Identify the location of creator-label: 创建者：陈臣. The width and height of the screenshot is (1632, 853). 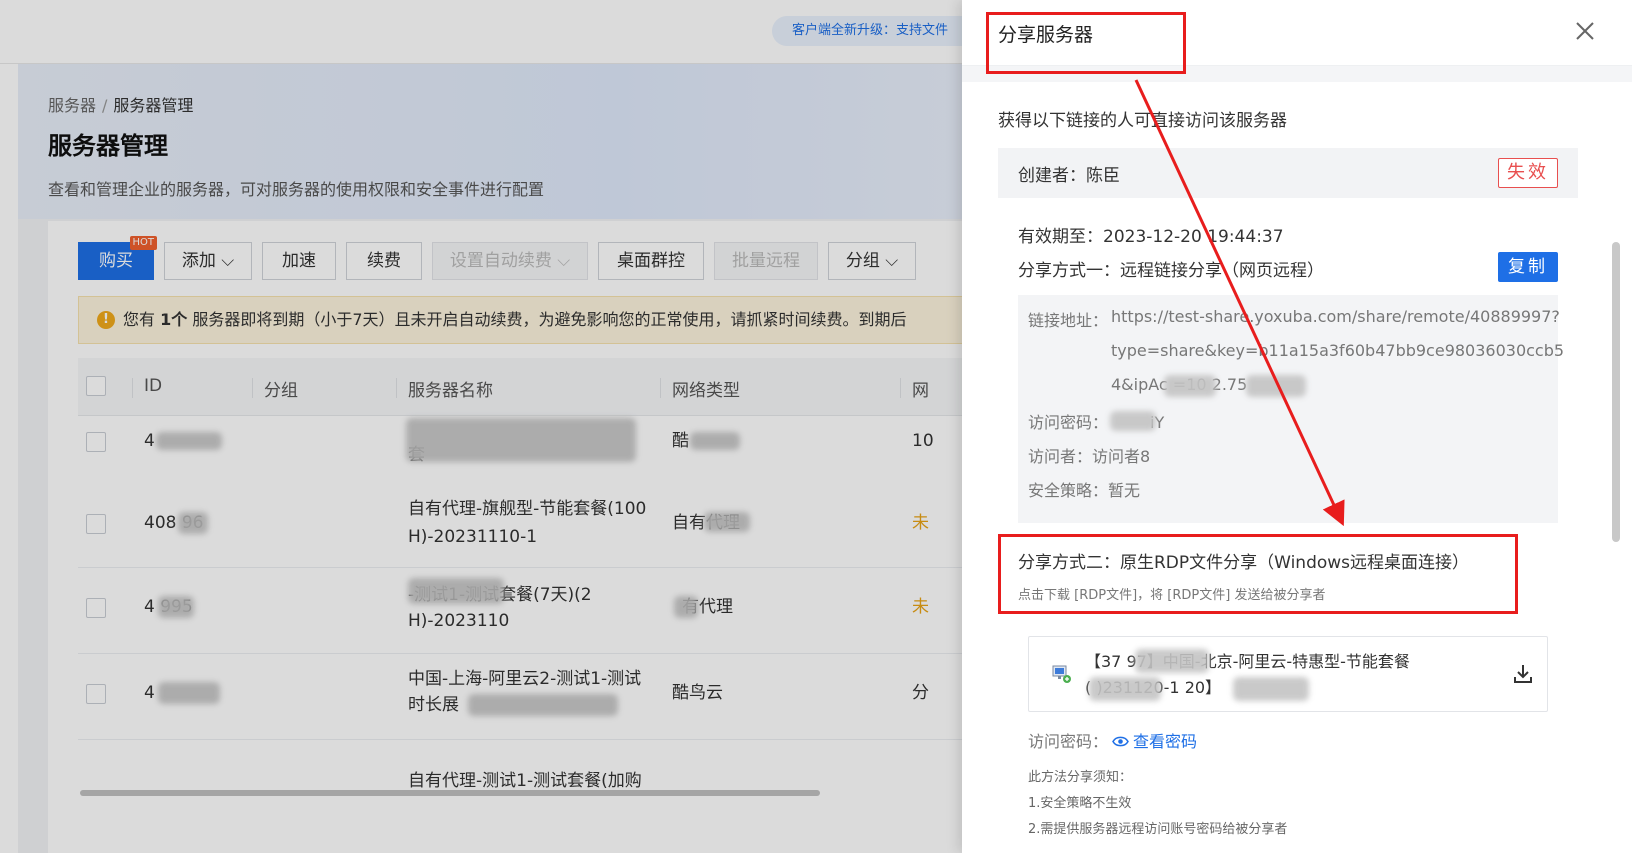
(1069, 176).